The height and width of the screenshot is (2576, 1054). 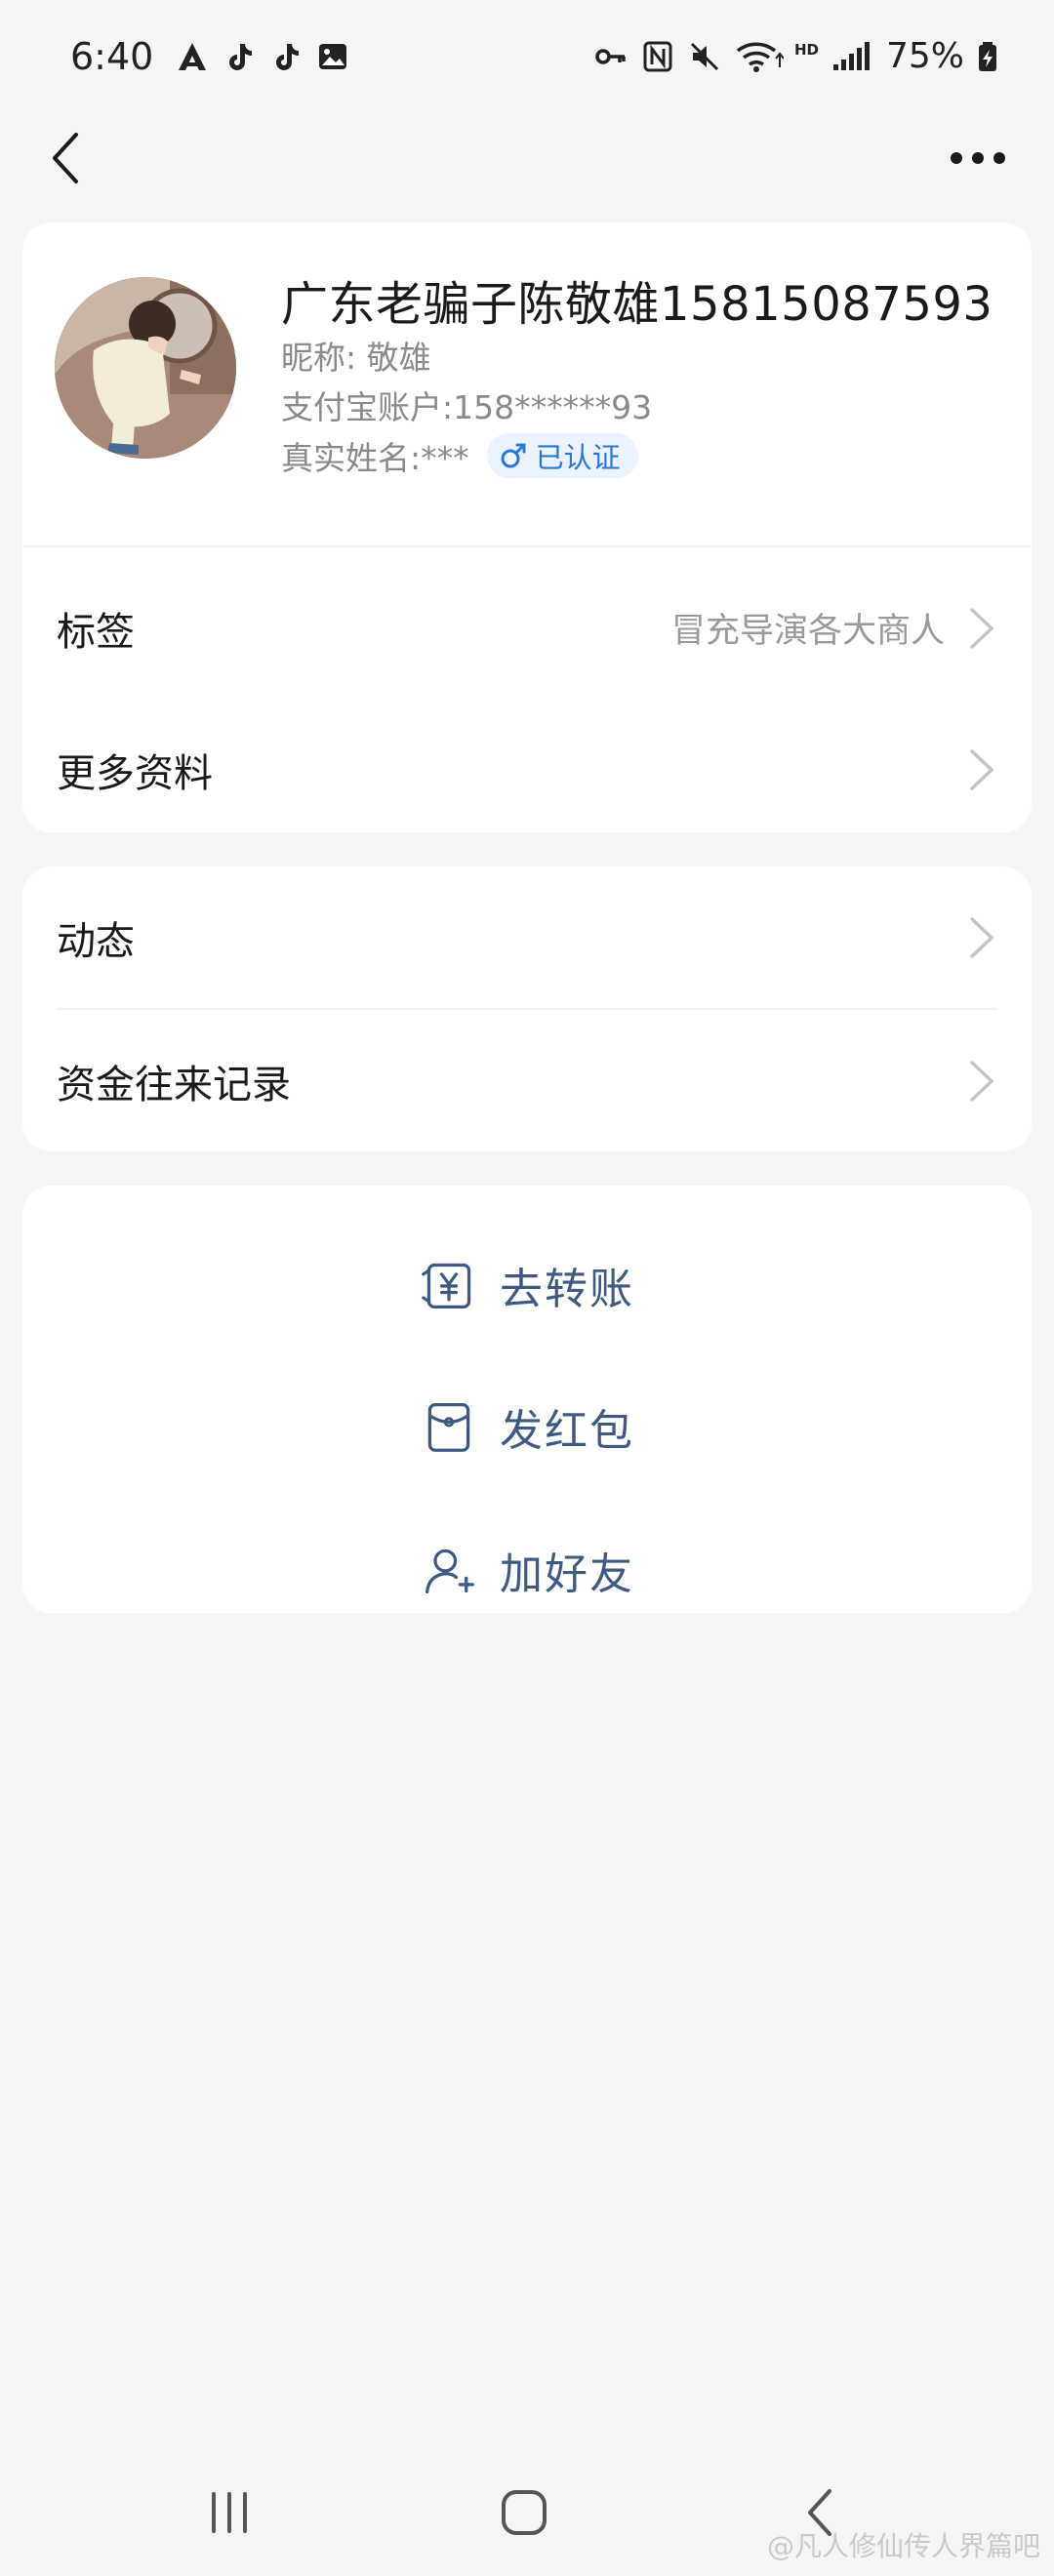 I want to click on gallery-icon, so click(x=332, y=56).